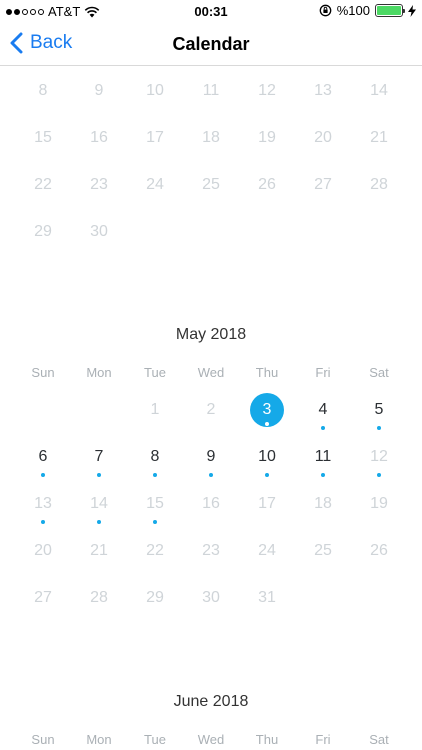 The width and height of the screenshot is (422, 750). I want to click on calendar-day: 1, so click(155, 410).